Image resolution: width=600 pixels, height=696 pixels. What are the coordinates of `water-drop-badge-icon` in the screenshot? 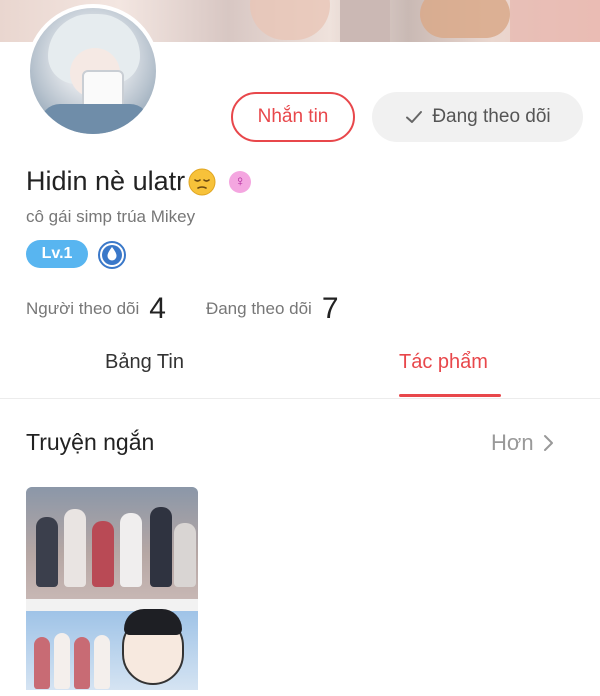 It's located at (112, 255).